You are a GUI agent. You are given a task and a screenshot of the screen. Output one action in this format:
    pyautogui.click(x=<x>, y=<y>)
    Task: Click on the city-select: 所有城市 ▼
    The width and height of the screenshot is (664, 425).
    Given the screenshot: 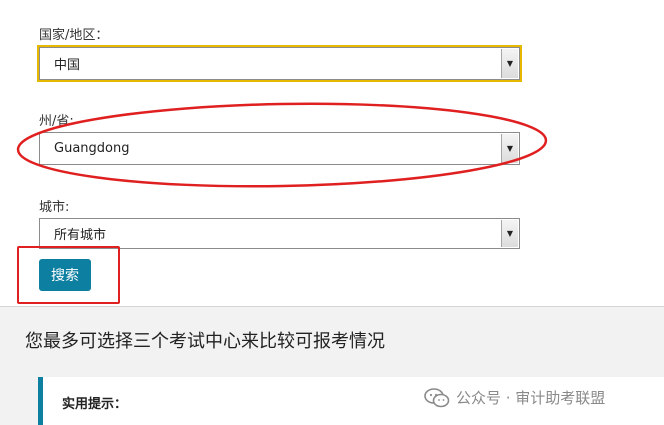 What is the action you would take?
    pyautogui.click(x=279, y=233)
    